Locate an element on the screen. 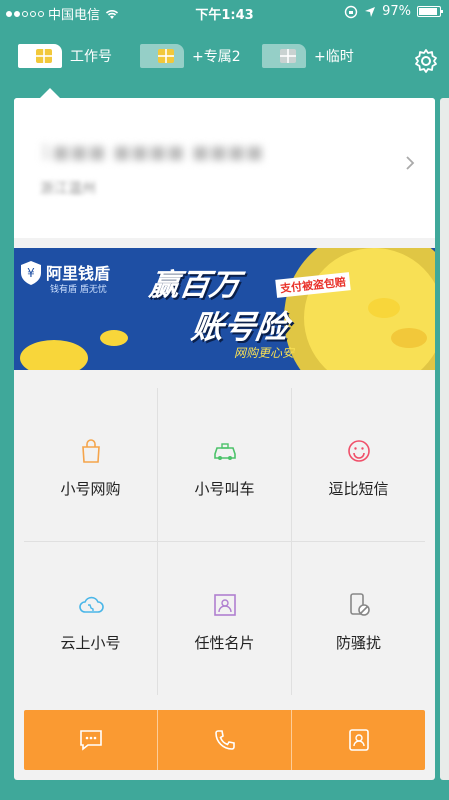  account-number: 1■■■ ■■■■ ■■■■ is located at coordinates (152, 152).